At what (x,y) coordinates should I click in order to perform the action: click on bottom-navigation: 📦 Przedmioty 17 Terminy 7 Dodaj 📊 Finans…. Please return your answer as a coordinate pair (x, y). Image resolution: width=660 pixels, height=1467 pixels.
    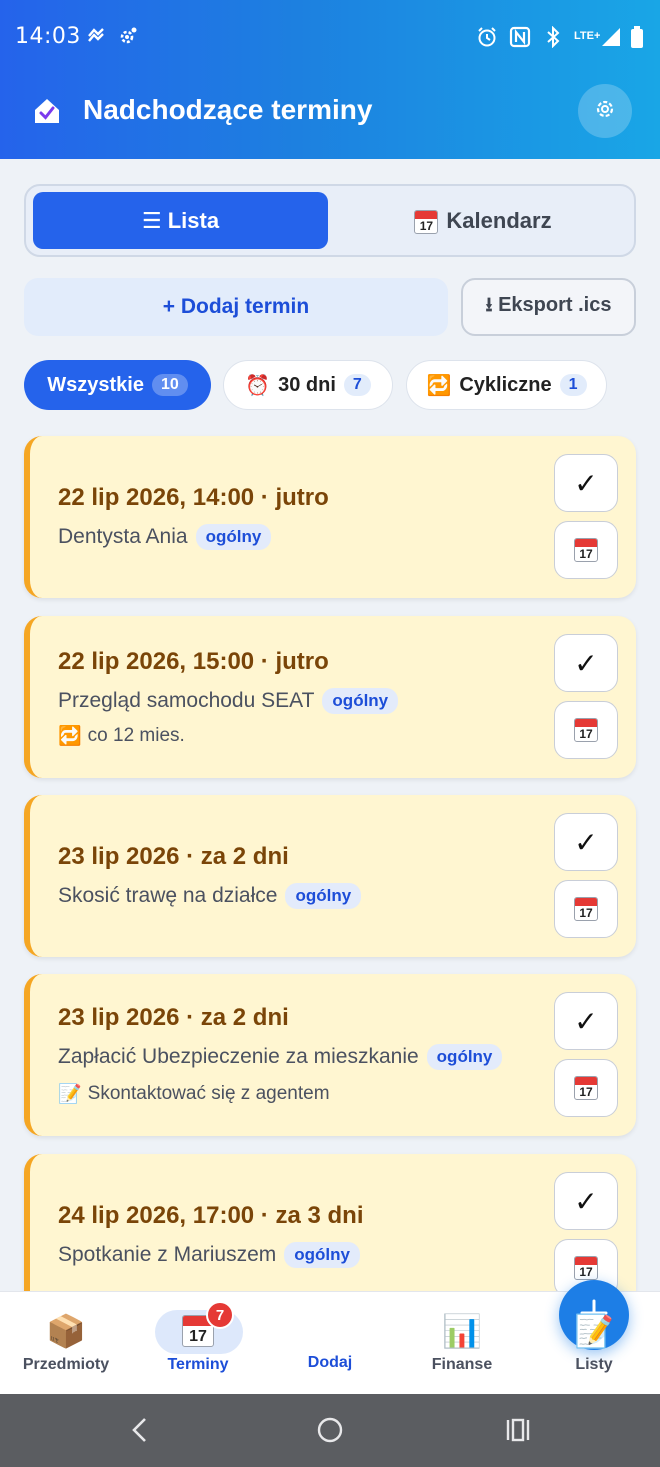
    Looking at the image, I should click on (330, 1337).